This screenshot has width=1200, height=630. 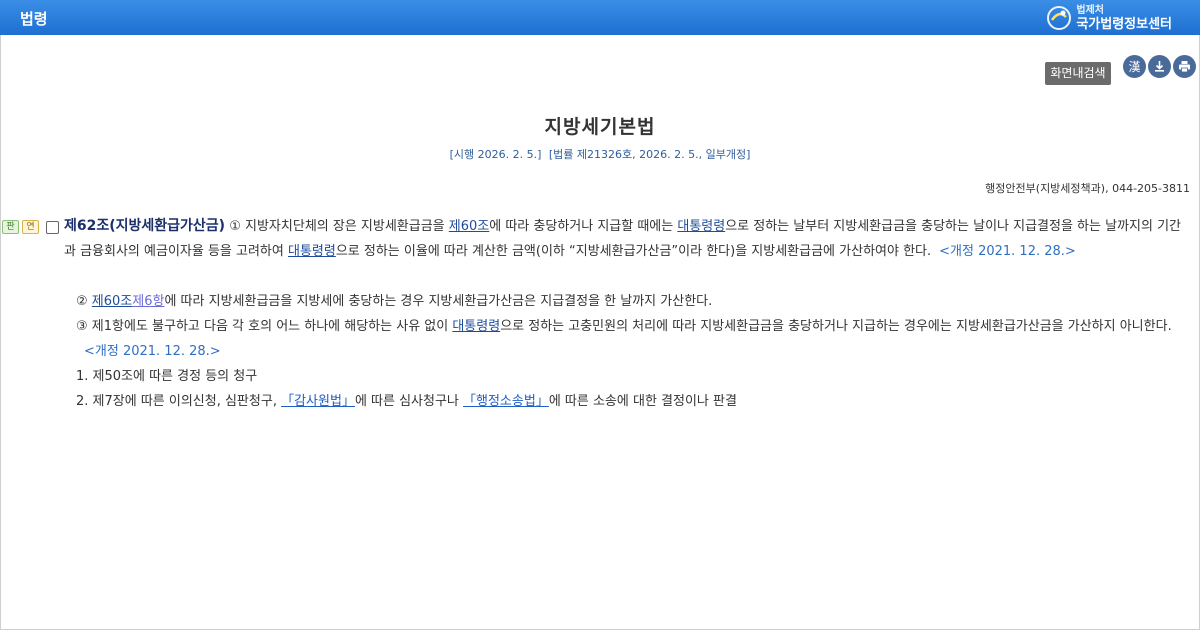 I want to click on download-icon, so click(x=1159, y=66).